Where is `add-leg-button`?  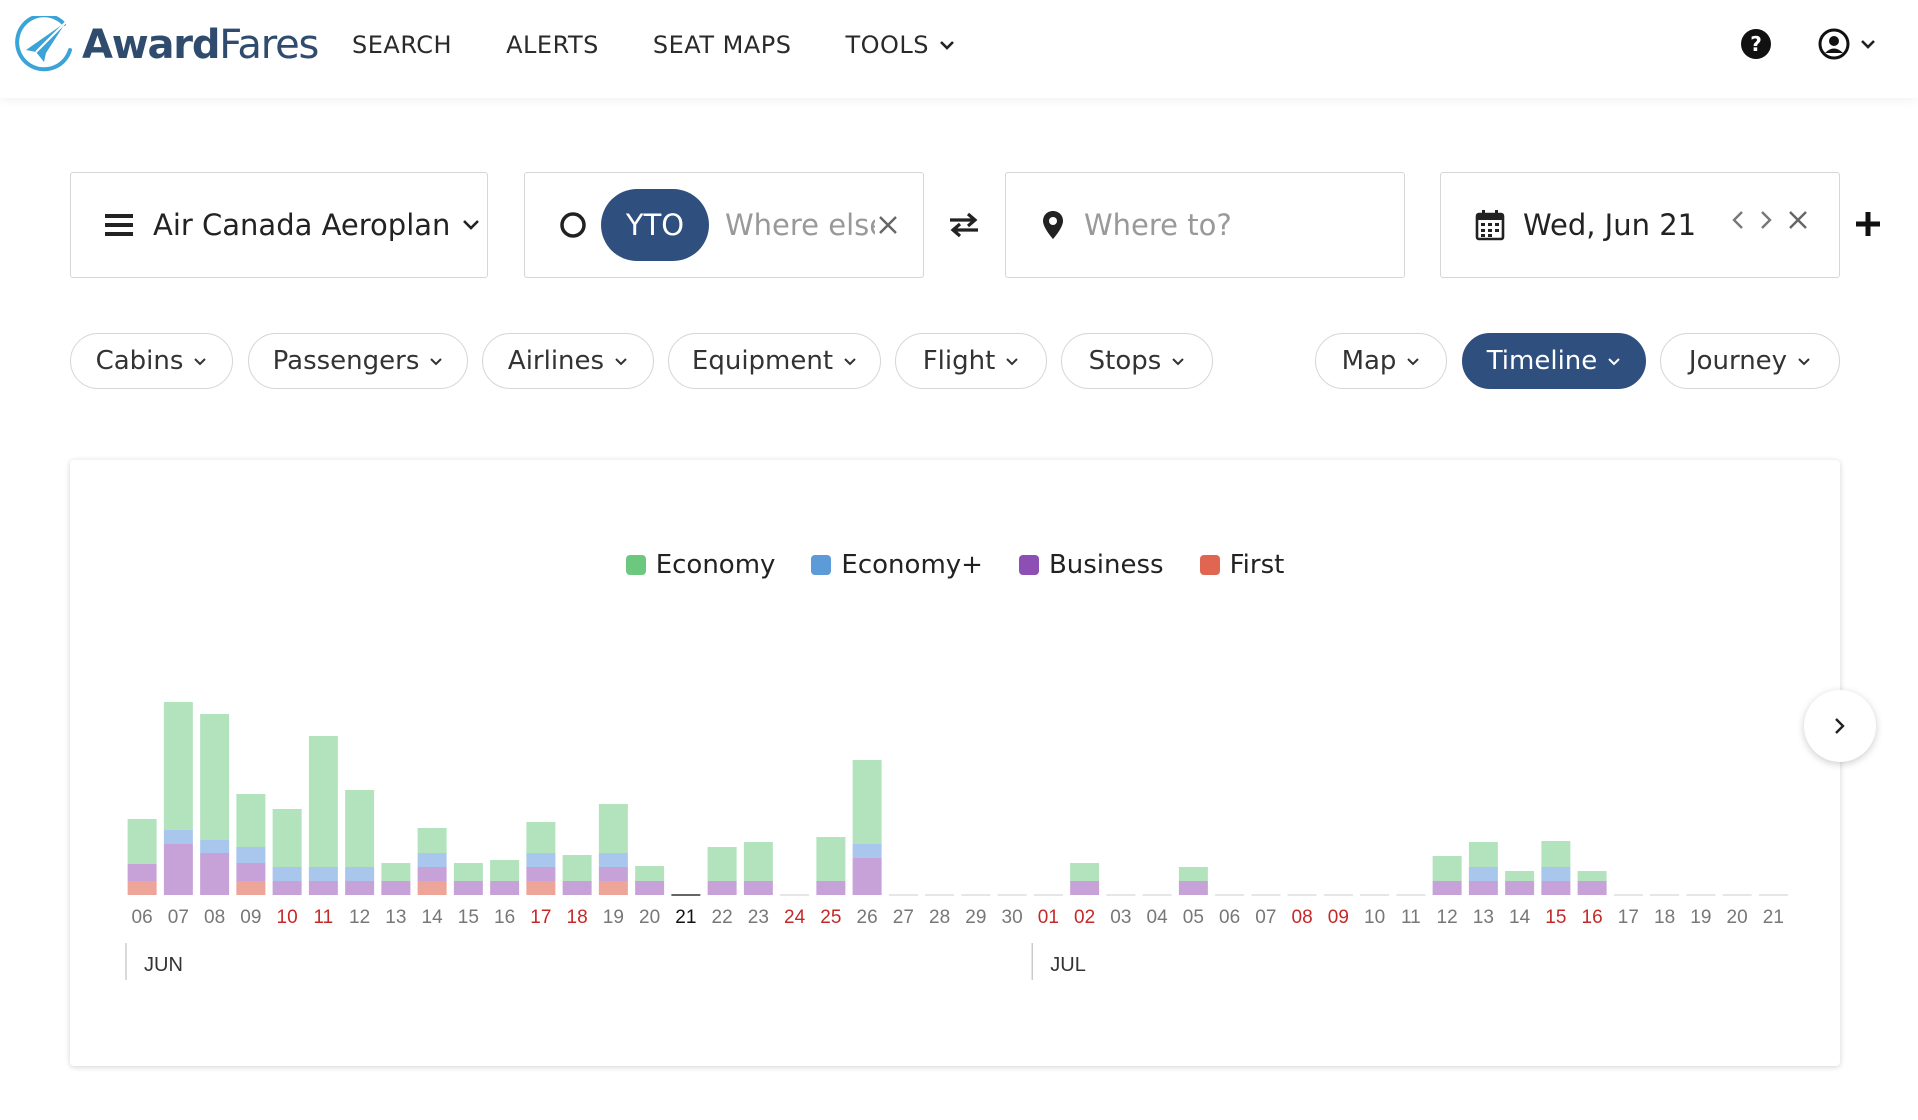 add-leg-button is located at coordinates (1868, 226).